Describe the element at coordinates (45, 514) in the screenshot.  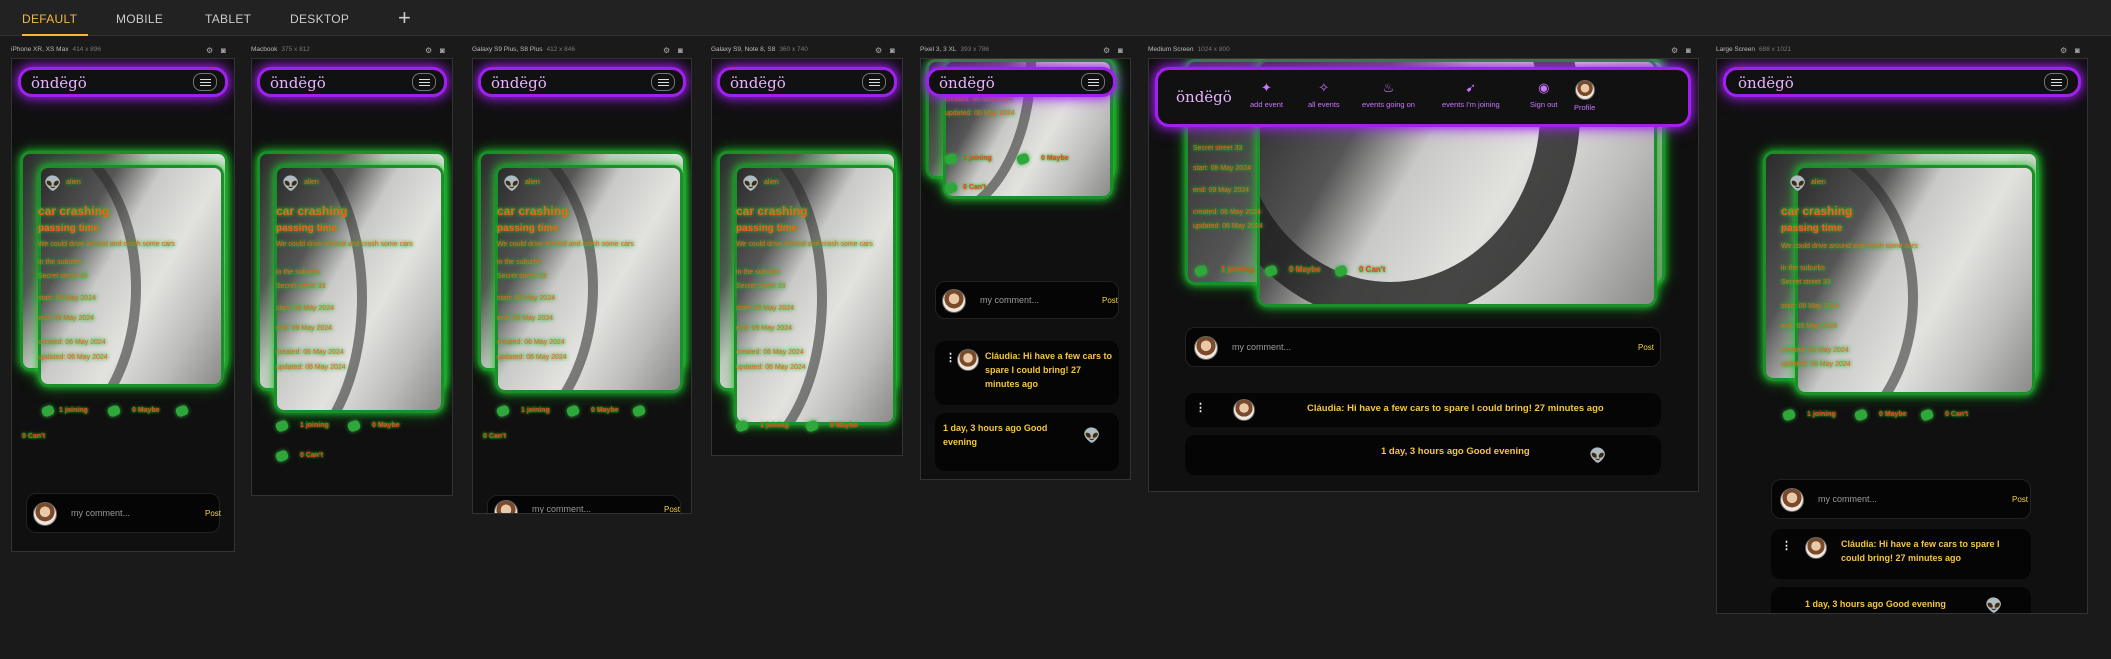
I see `user-avatar` at that location.